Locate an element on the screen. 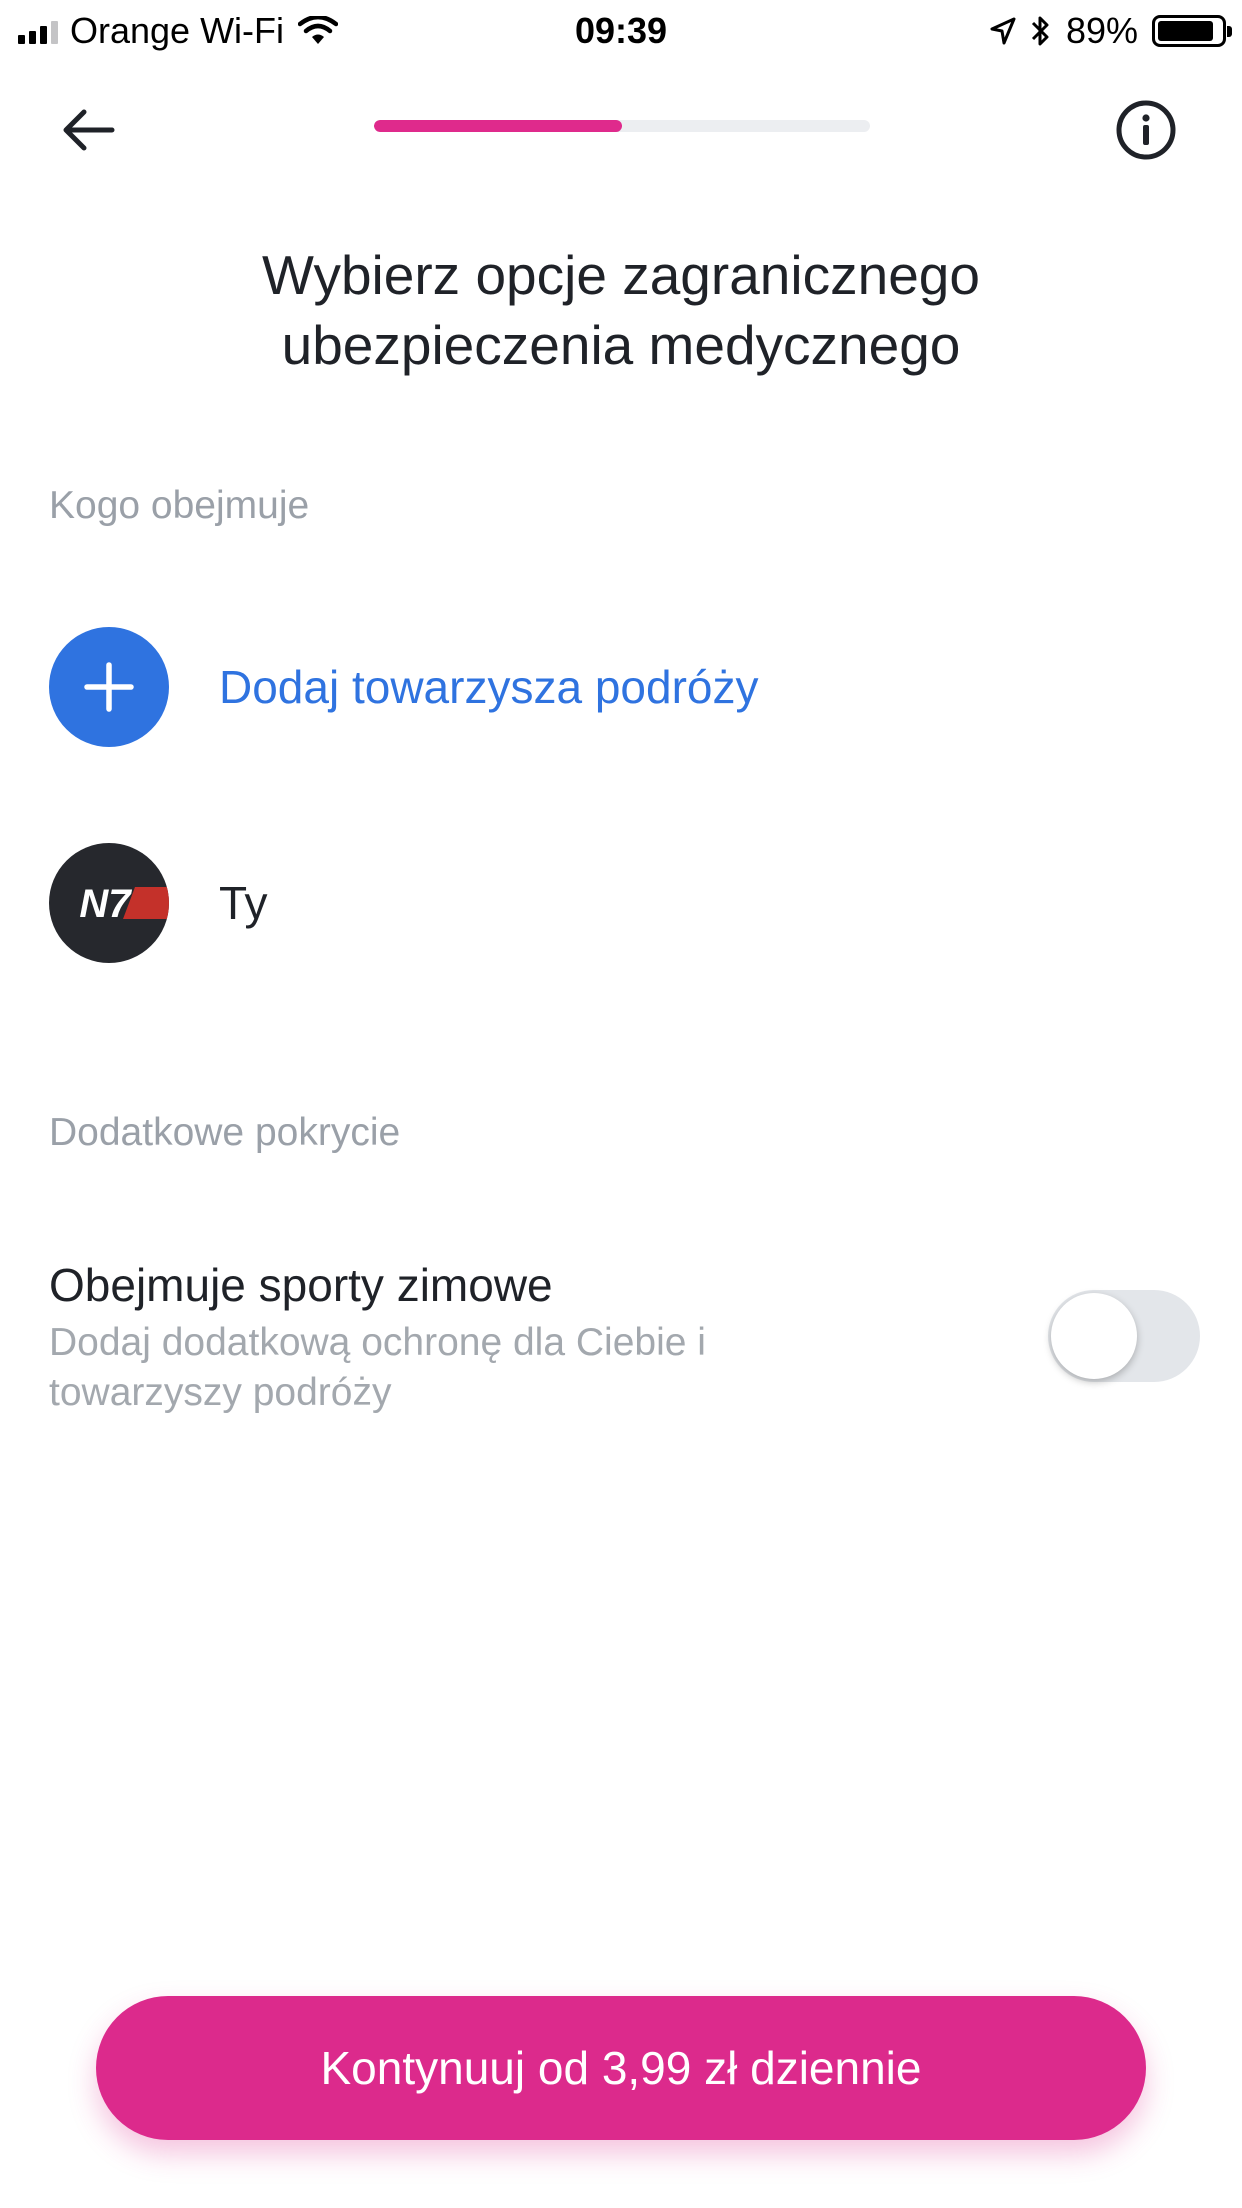 Image resolution: width=1242 pixels, height=2208 pixels. status-right: 89% is located at coordinates (1111, 31).